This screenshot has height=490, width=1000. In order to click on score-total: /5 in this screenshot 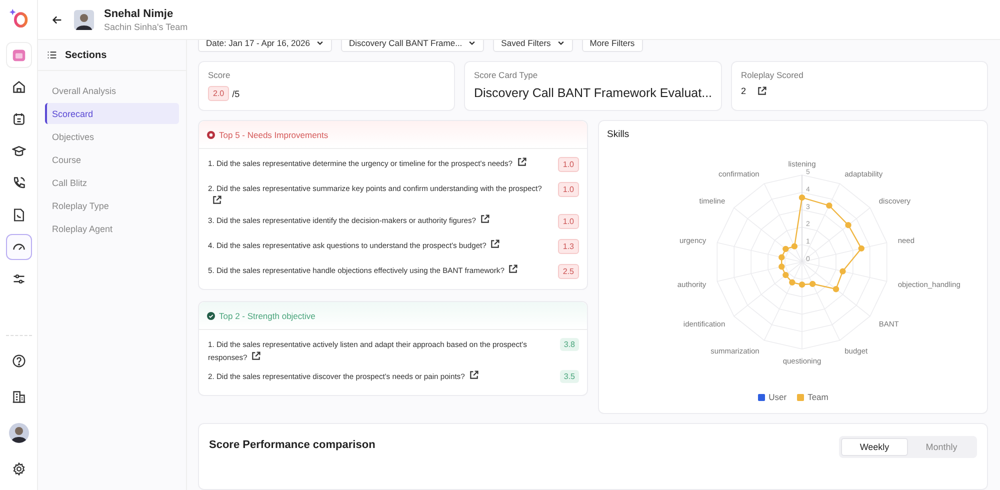, I will do `click(236, 93)`.